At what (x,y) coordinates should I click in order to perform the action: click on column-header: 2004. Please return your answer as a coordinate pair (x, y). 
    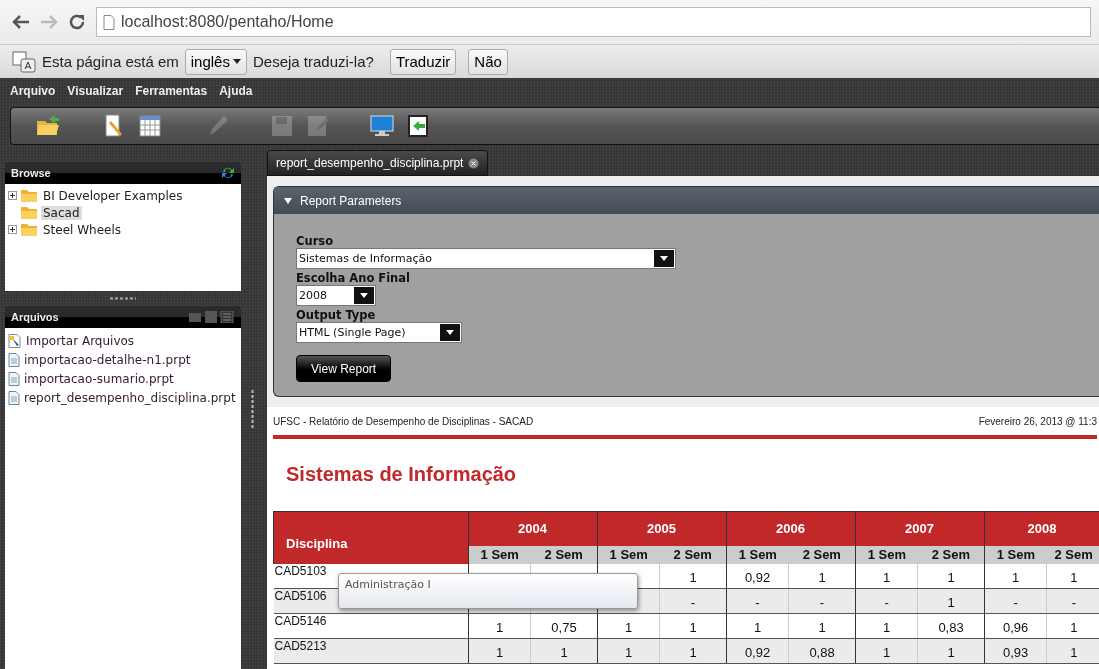
    Looking at the image, I should click on (533, 528).